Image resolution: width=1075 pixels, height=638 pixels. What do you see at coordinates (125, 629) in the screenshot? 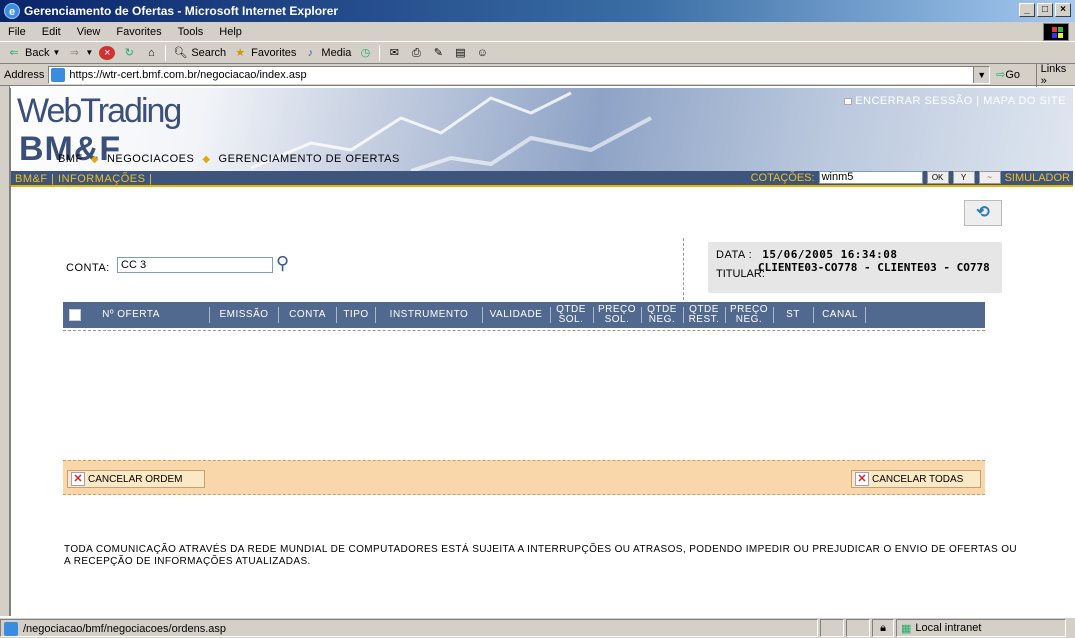
I see `status-text: /negociacao/bmf/negociacoes/ordens.asp` at bounding box center [125, 629].